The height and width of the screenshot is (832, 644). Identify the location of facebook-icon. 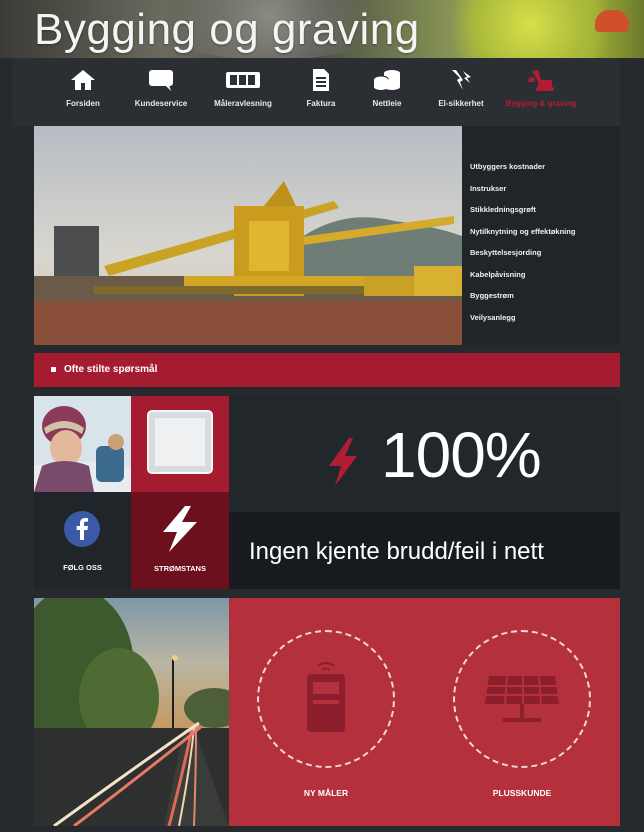
(82, 531).